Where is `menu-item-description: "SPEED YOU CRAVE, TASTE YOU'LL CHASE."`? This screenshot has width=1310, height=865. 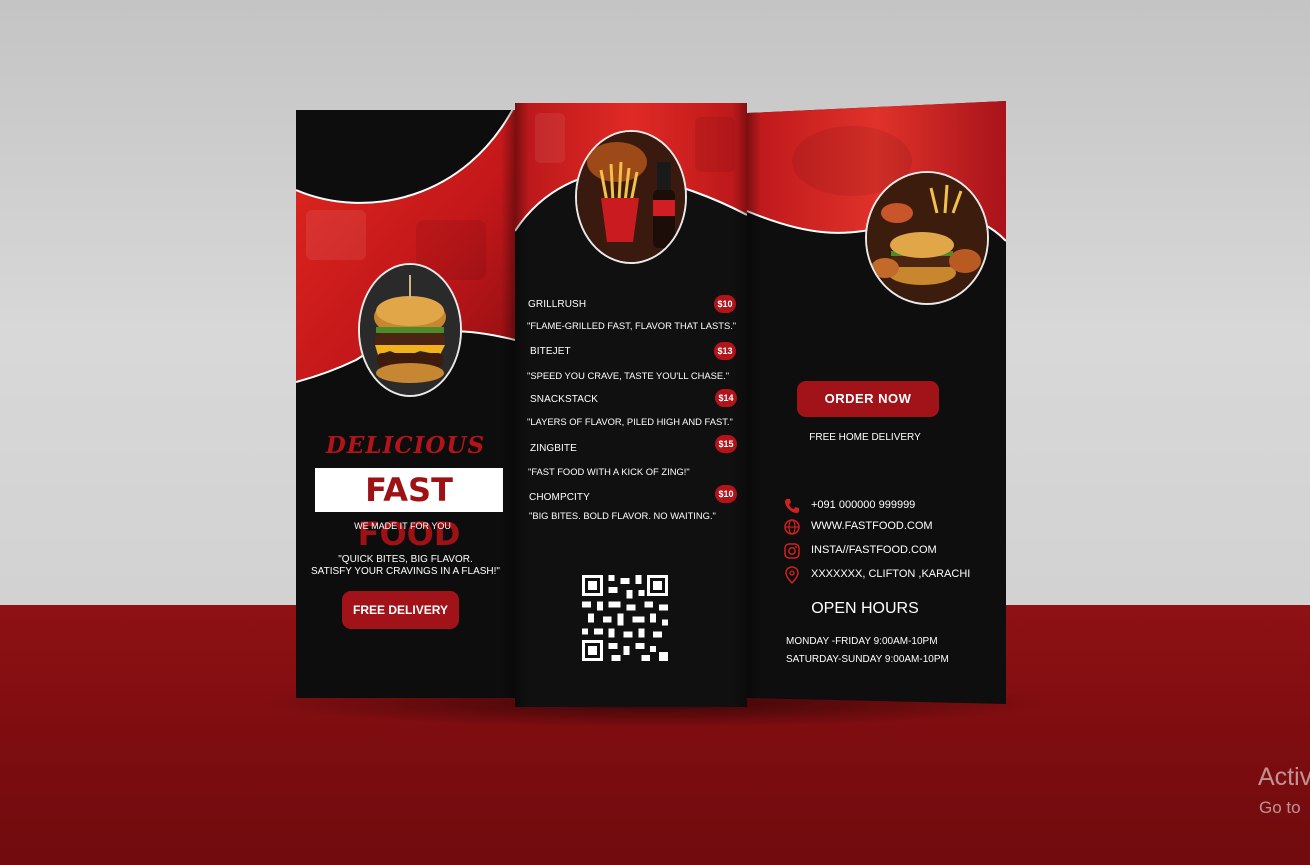 menu-item-description: "SPEED YOU CRAVE, TASTE YOU'LL CHASE." is located at coordinates (628, 375).